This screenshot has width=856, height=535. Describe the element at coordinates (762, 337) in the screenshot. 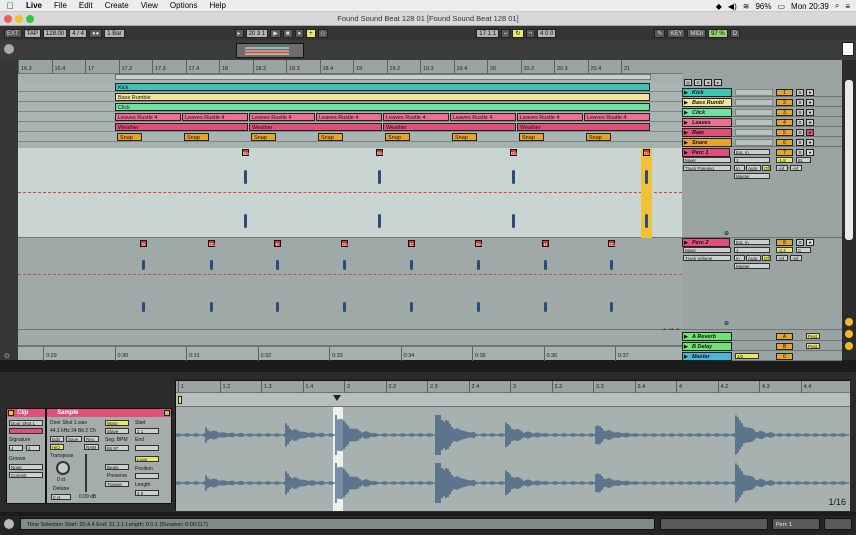

I see `return-header-a-reverb: A Reverb A Post` at that location.